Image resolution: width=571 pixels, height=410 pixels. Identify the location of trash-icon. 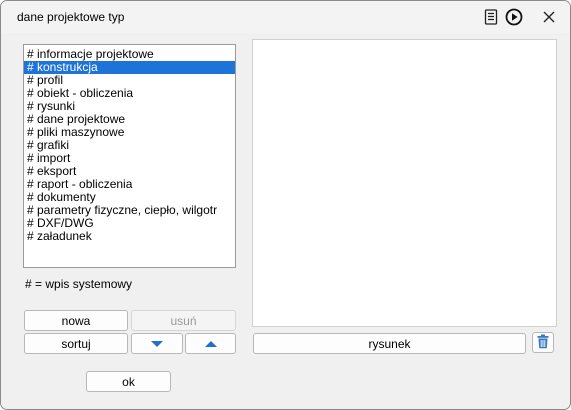
(543, 343).